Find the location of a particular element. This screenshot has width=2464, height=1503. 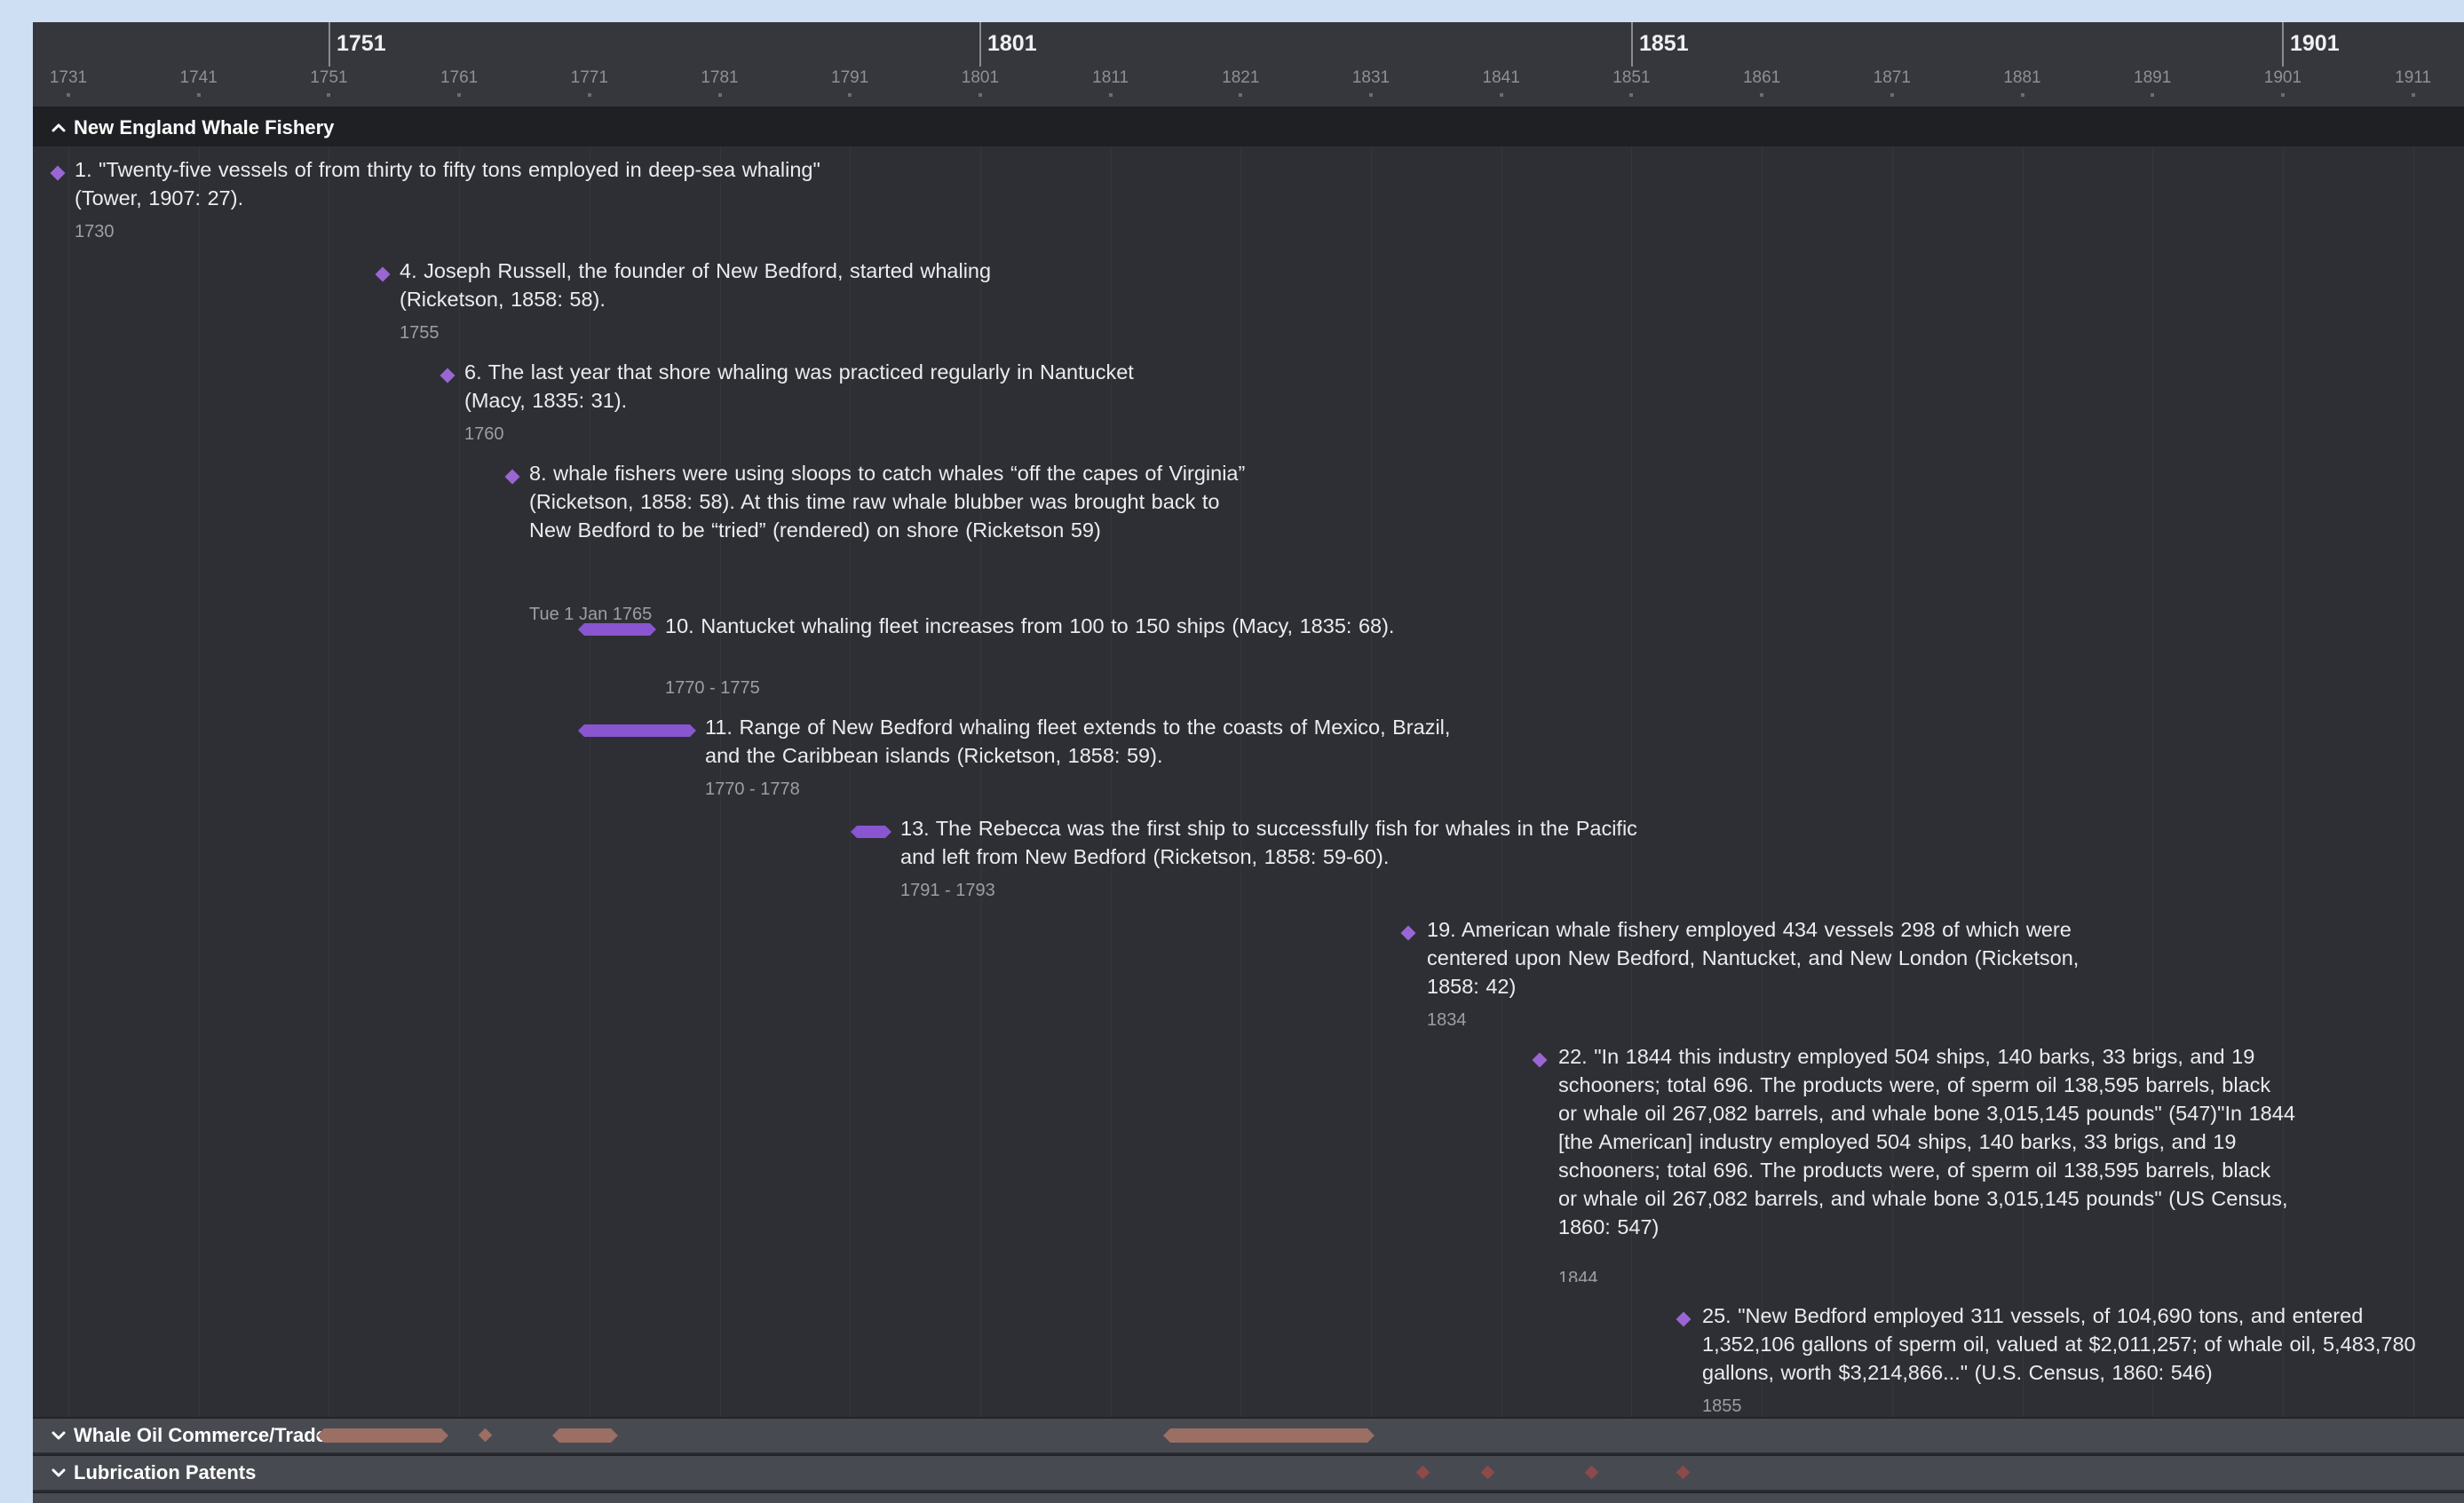

band-title: Lubrication Patents is located at coordinates (165, 1472).